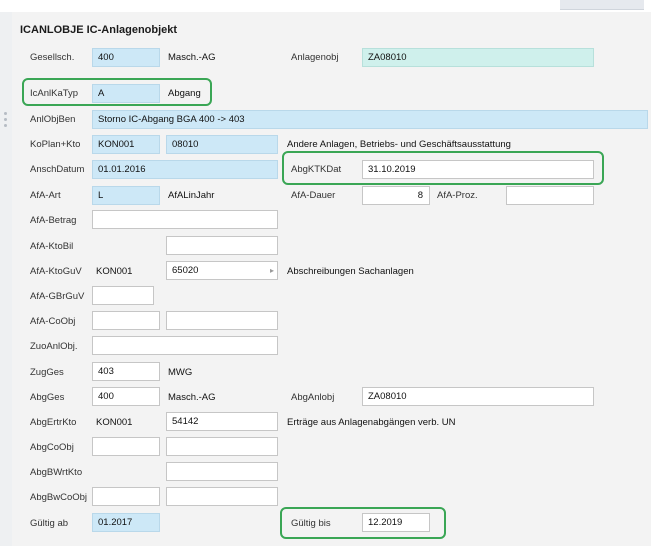 This screenshot has height=546, width=651. What do you see at coordinates (53, 119) in the screenshot?
I see `asset-description-label: AnlObjBen` at bounding box center [53, 119].